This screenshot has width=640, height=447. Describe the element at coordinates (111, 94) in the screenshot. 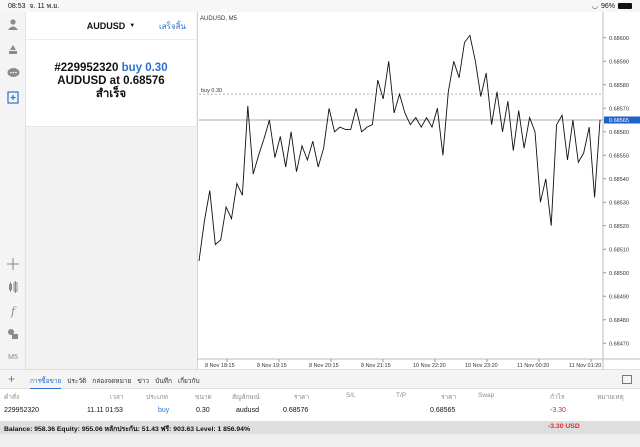

I see `order-status: สำเร็จ` at that location.